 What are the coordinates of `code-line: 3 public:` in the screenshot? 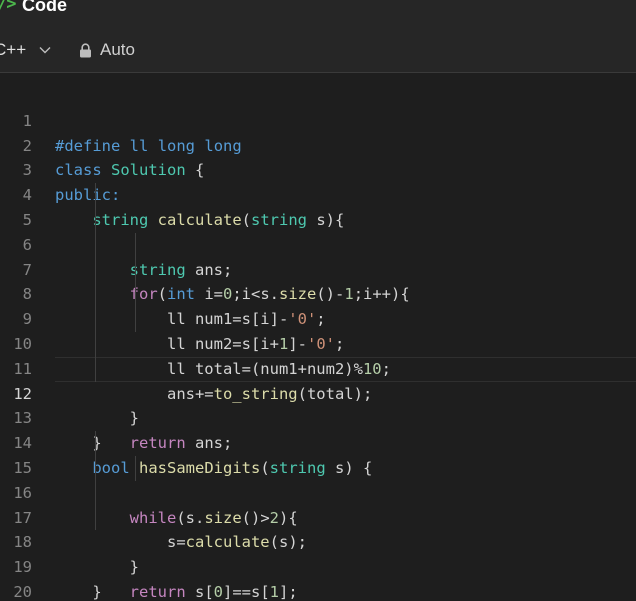 It's located at (318, 169).